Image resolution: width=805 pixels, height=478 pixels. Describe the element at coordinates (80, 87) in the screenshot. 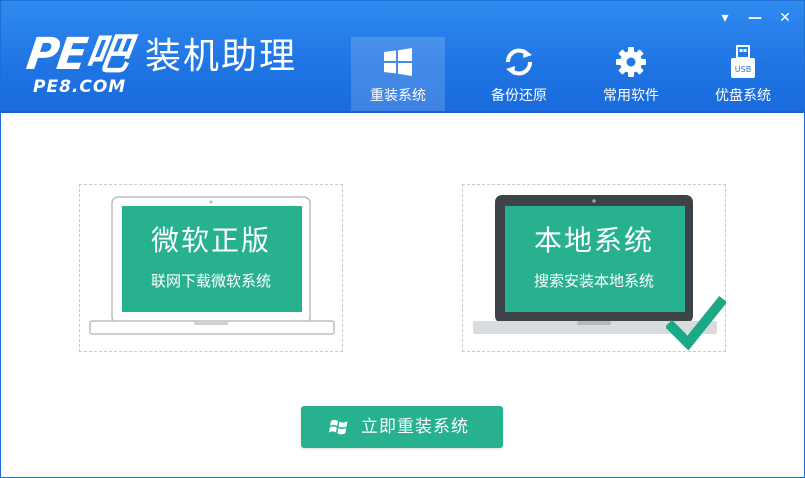

I see `app-subtitle: PE8.COM` at that location.